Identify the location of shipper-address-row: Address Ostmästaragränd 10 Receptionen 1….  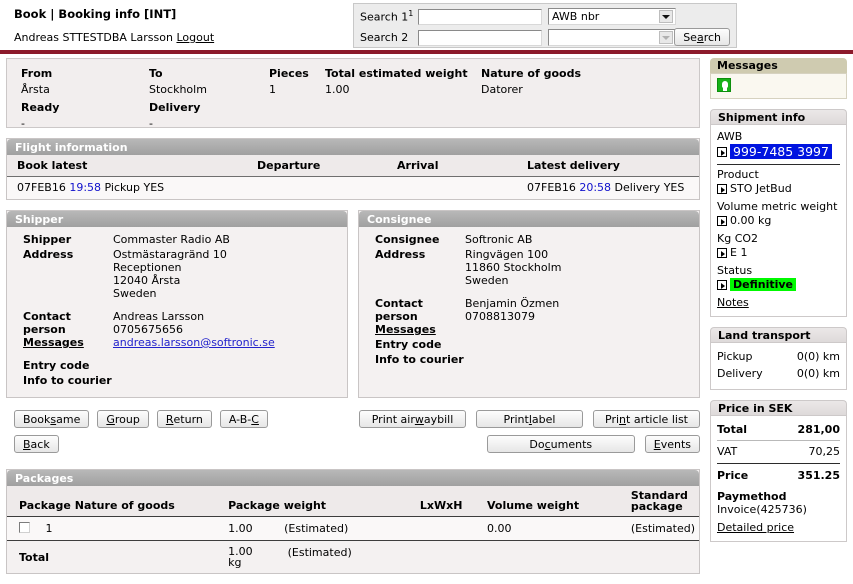
(177, 274).